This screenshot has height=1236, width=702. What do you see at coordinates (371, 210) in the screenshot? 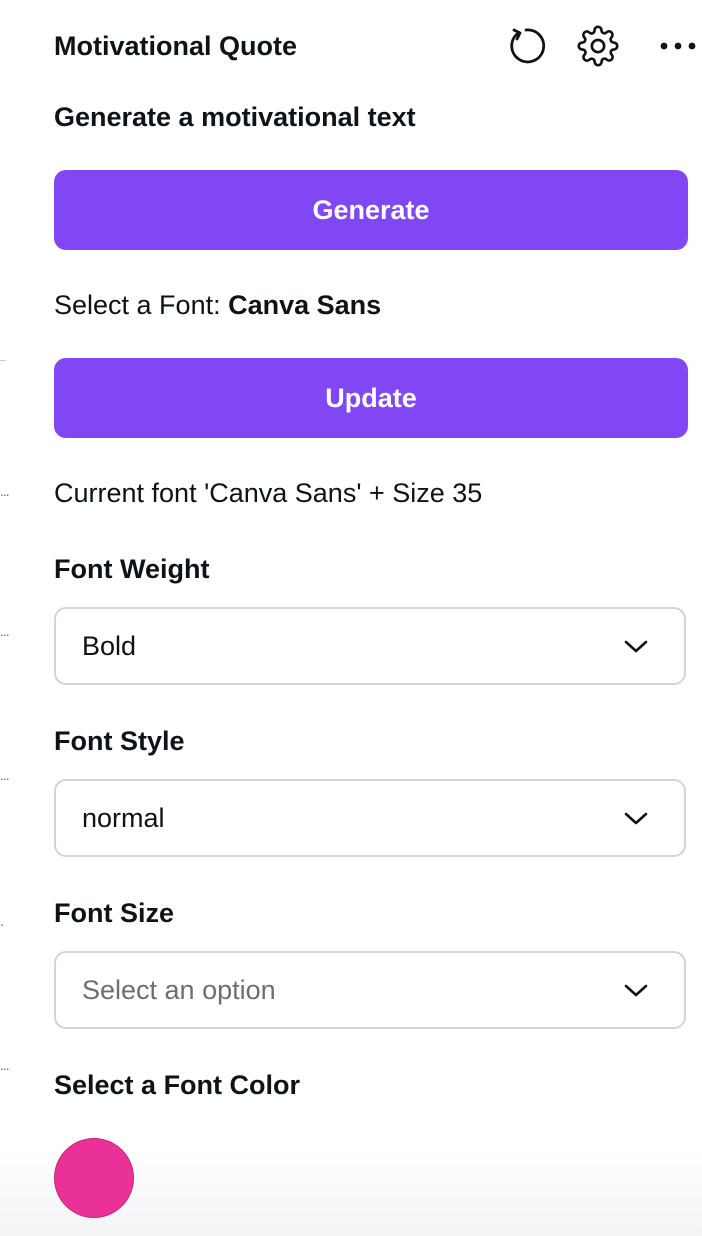
I see `generate-button: Generate` at bounding box center [371, 210].